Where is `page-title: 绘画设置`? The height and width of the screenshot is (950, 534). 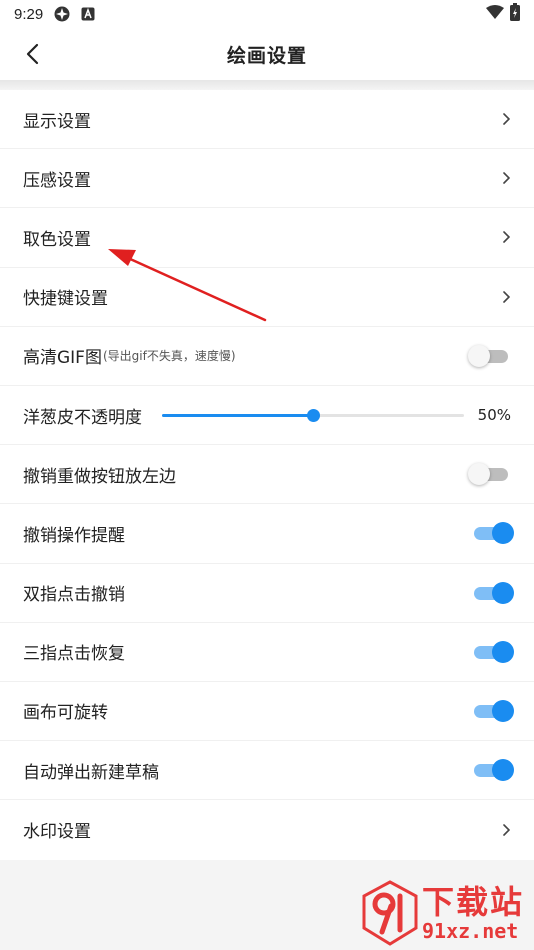 page-title: 绘画设置 is located at coordinates (266, 55).